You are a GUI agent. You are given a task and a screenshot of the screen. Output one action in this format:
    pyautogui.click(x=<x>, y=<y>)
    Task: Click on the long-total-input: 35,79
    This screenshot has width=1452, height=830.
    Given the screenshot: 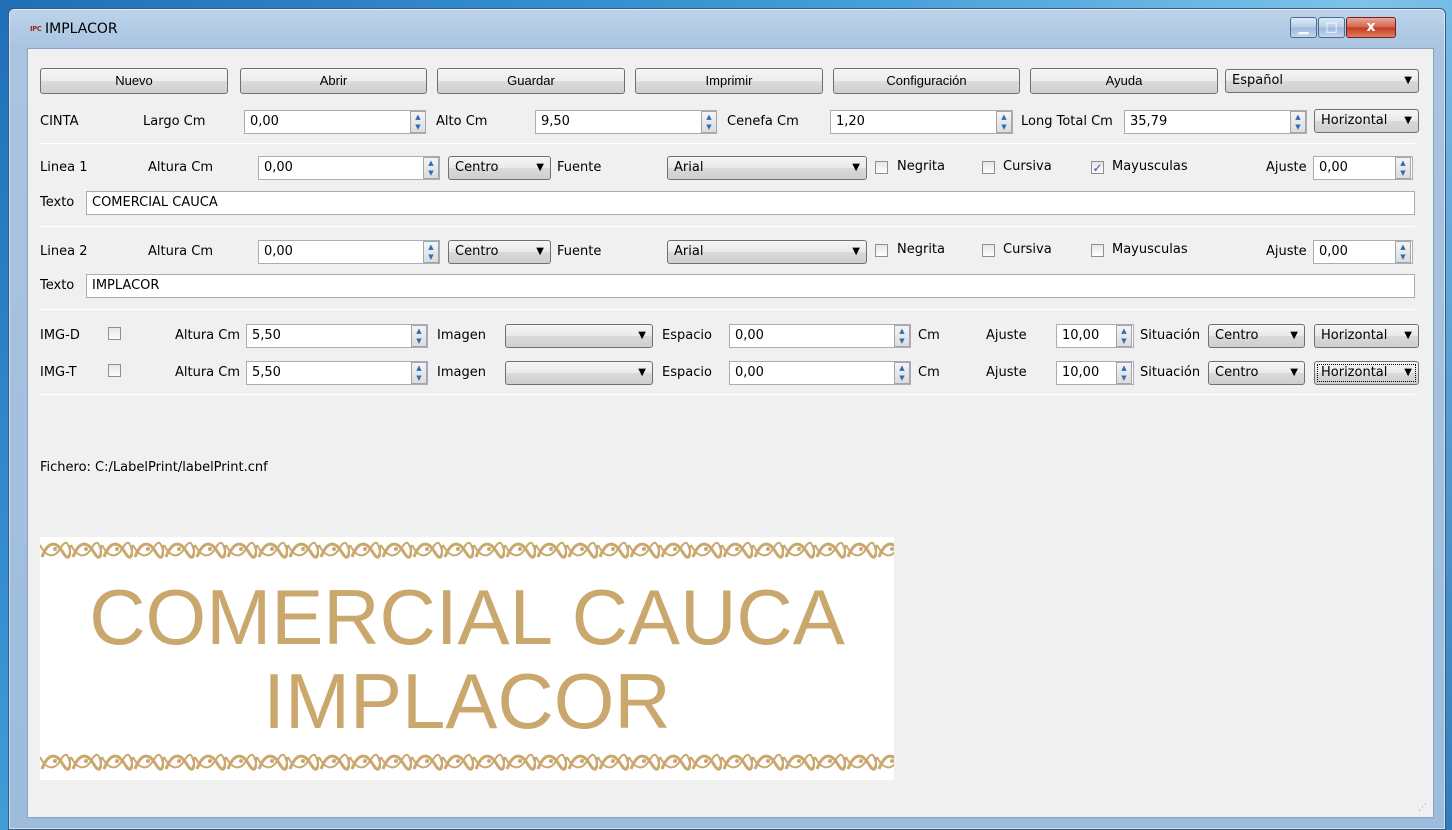 What is the action you would take?
    pyautogui.click(x=1215, y=122)
    